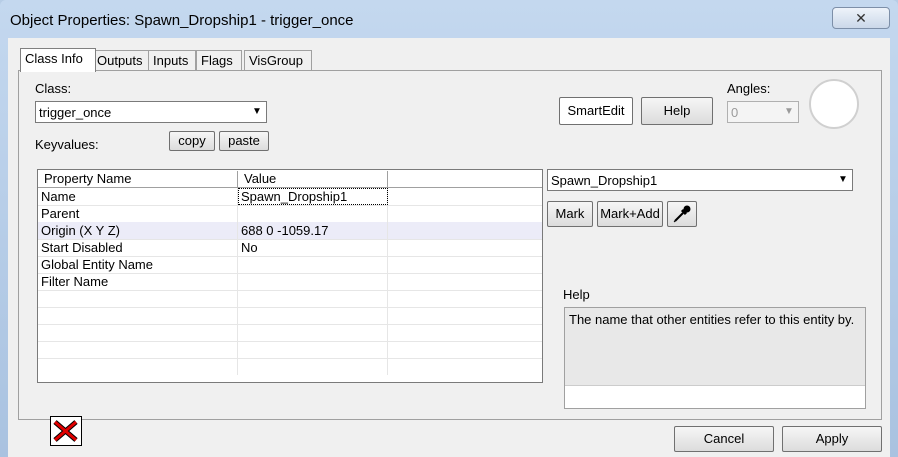 This screenshot has height=457, width=898. Describe the element at coordinates (138, 264) in the screenshot. I see `property-name: Global Entity Name` at that location.